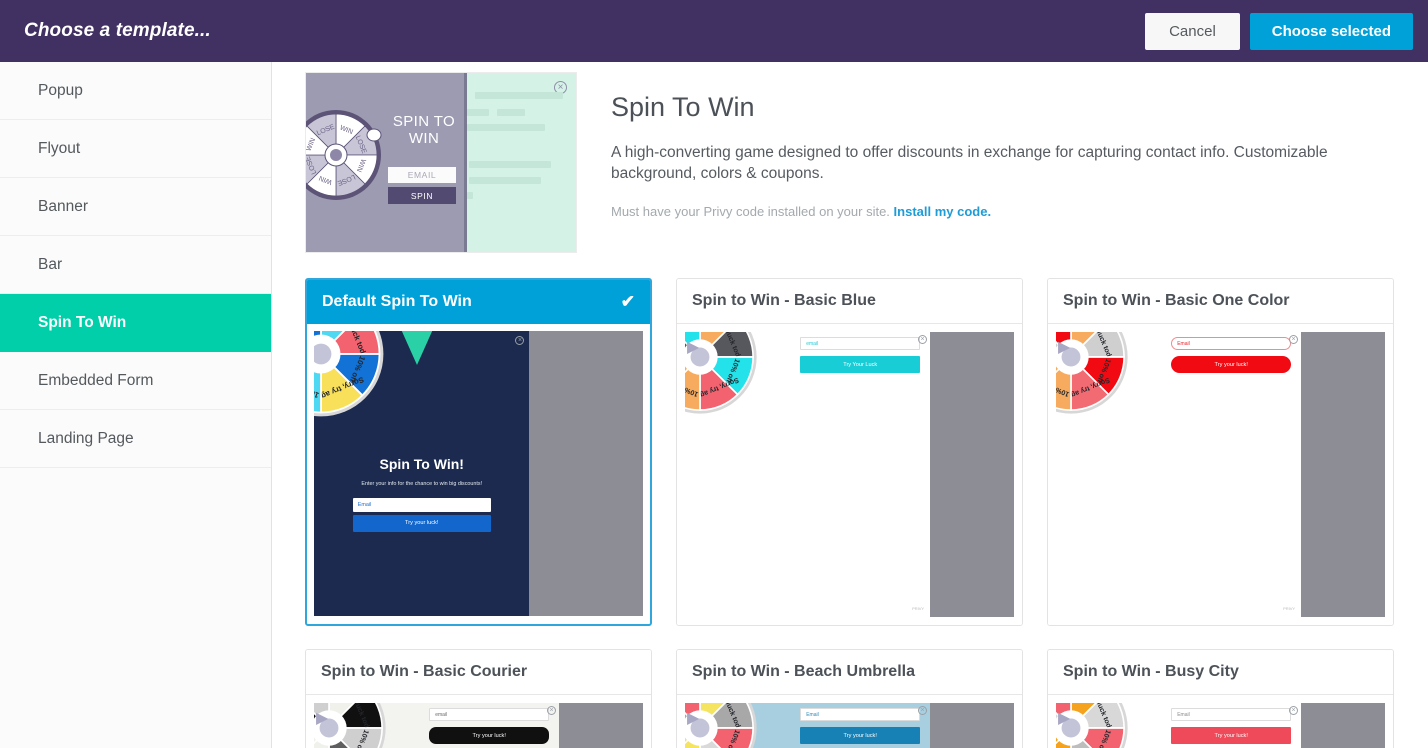 Image resolution: width=1428 pixels, height=748 pixels. Describe the element at coordinates (344, 155) in the screenshot. I see `hero-wheel-icon: WIN LOSE WIN LOSE WIN LOSE WIN LOSE` at that location.